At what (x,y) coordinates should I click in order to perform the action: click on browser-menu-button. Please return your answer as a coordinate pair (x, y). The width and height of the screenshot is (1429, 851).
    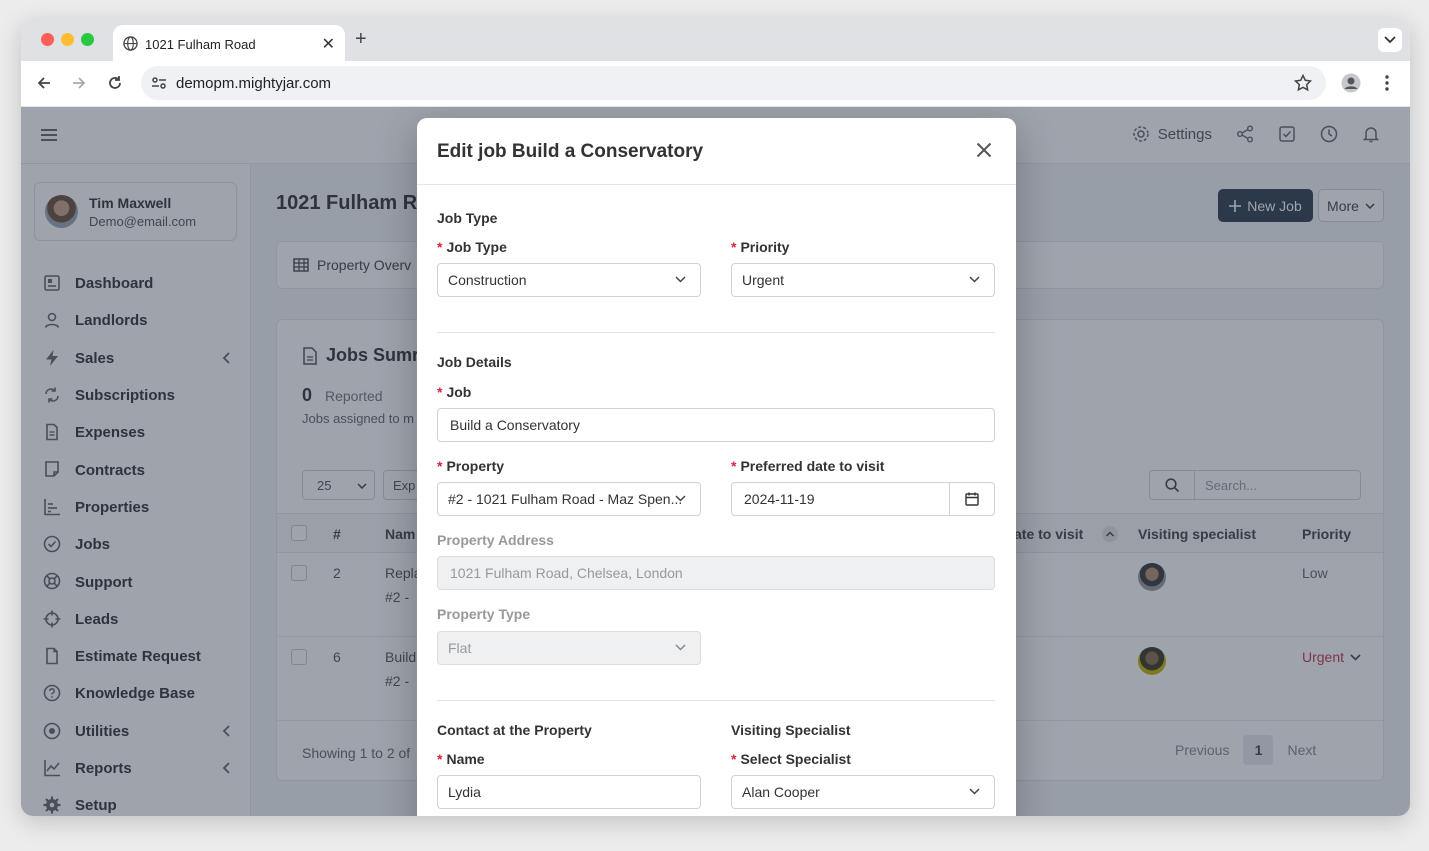
    Looking at the image, I should click on (1387, 83).